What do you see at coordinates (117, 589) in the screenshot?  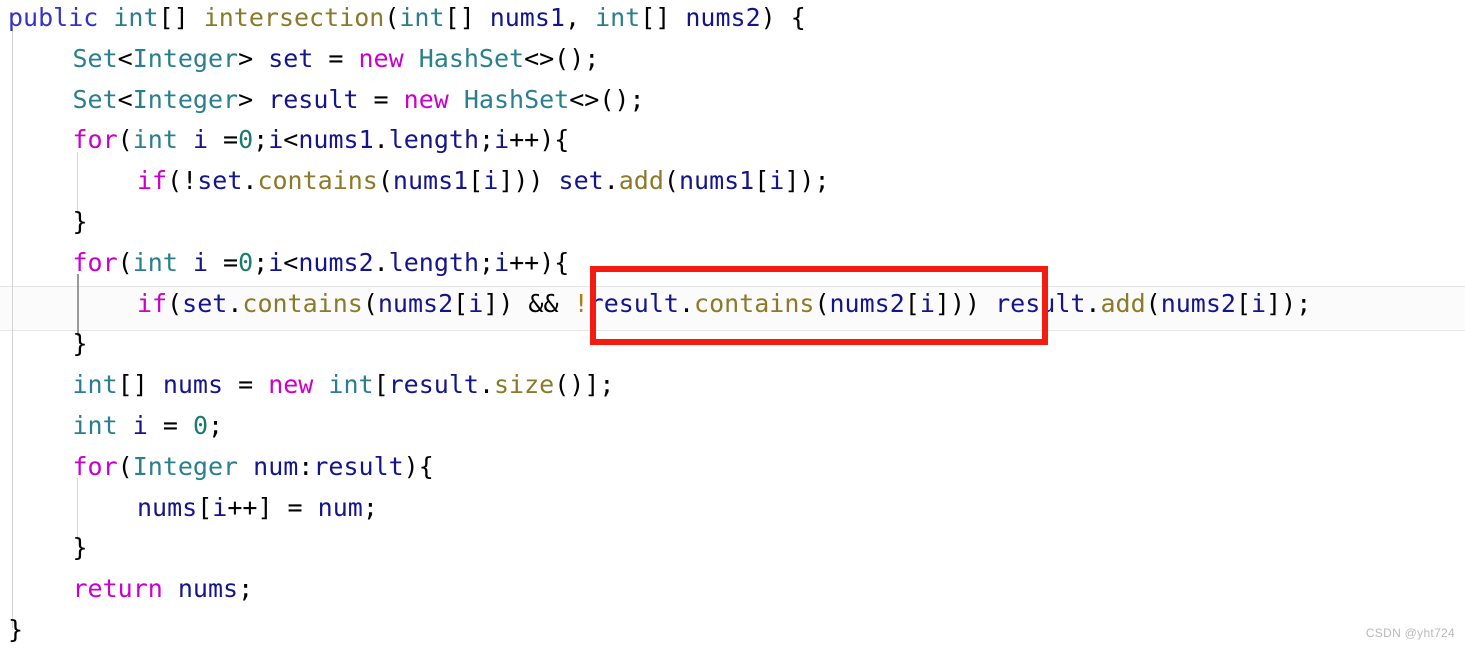 I see `code-token: return` at bounding box center [117, 589].